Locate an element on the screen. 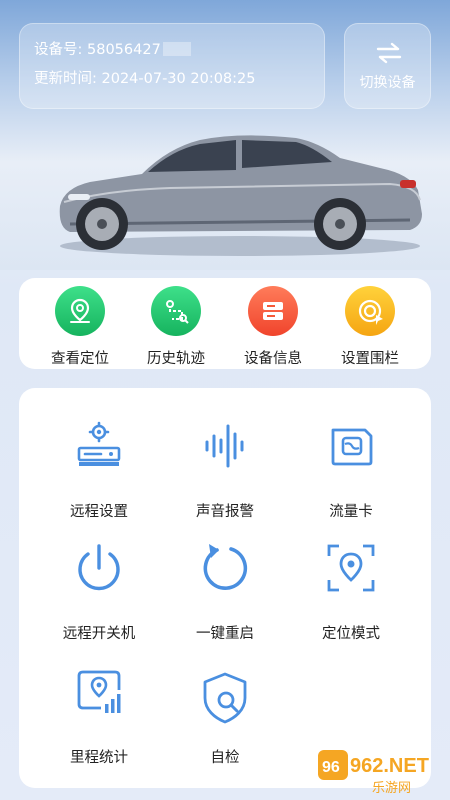 This screenshot has height=800, width=450. one-key-restart-button: 一键重启 is located at coordinates (225, 591).